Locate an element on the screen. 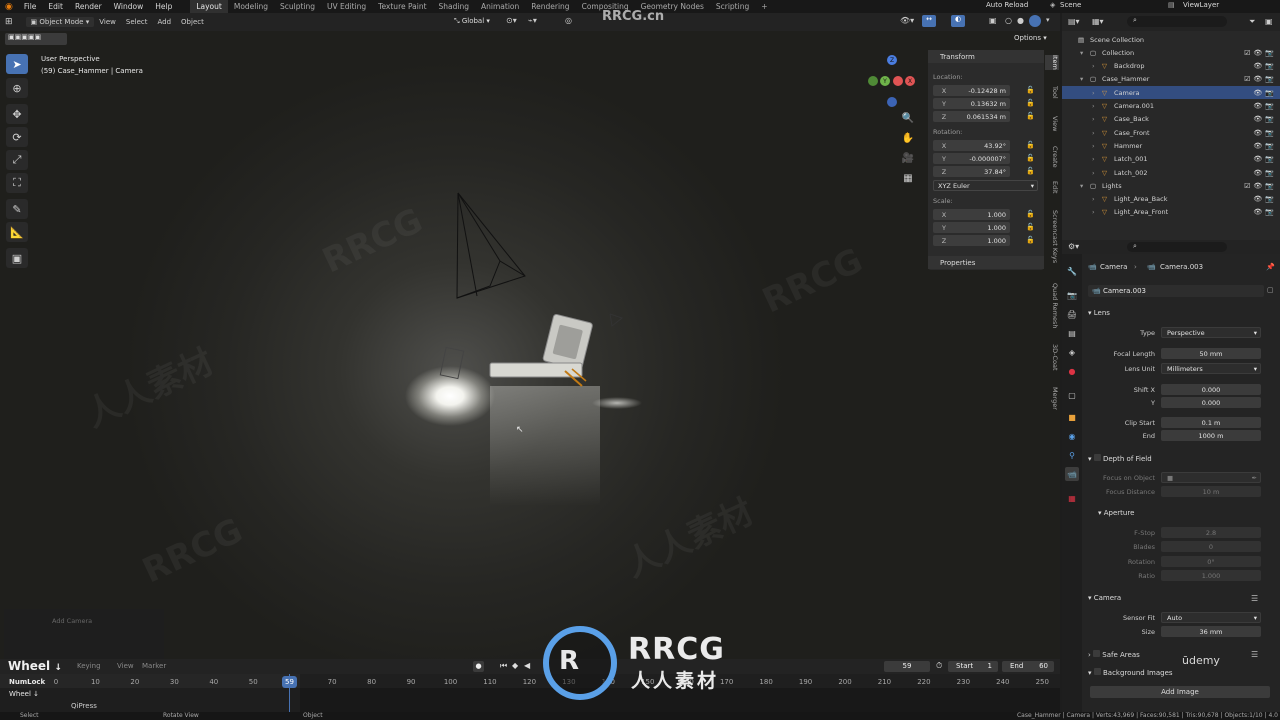 The width and height of the screenshot is (1280, 720). outliner-row: ▤ Scene Collection is located at coordinates (1171, 39).